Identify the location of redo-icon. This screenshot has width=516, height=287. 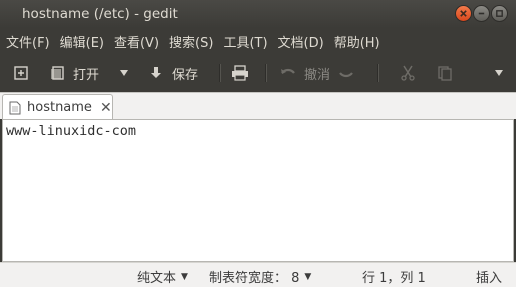
(346, 75).